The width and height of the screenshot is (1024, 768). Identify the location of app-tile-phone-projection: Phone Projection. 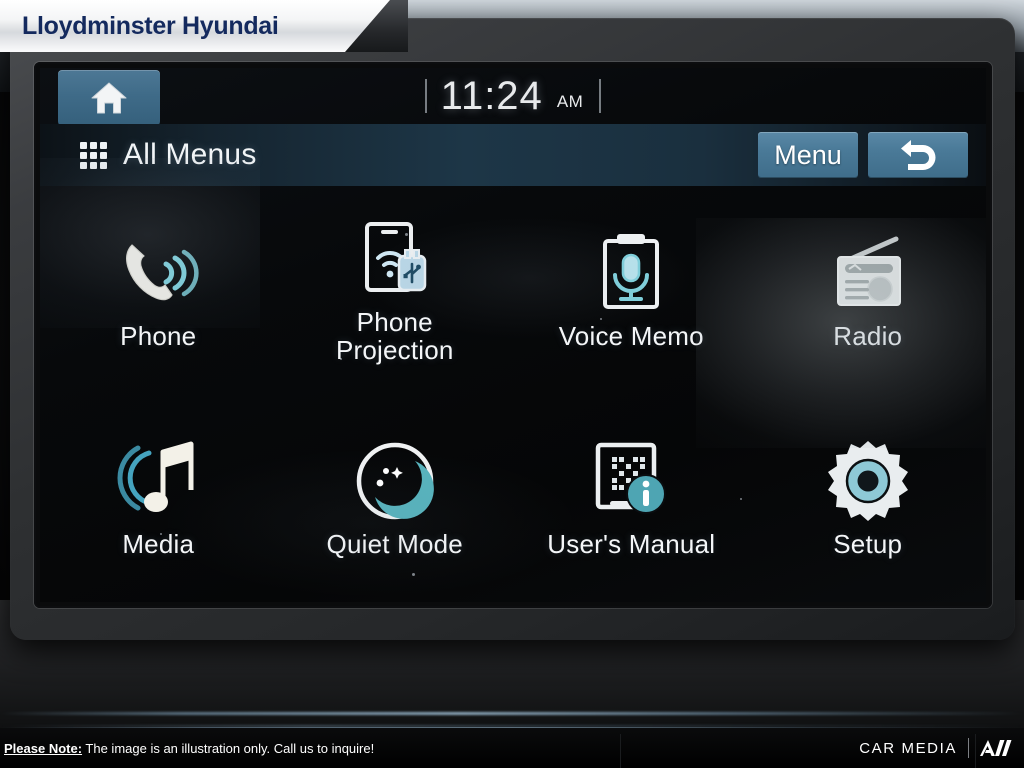
(395, 290).